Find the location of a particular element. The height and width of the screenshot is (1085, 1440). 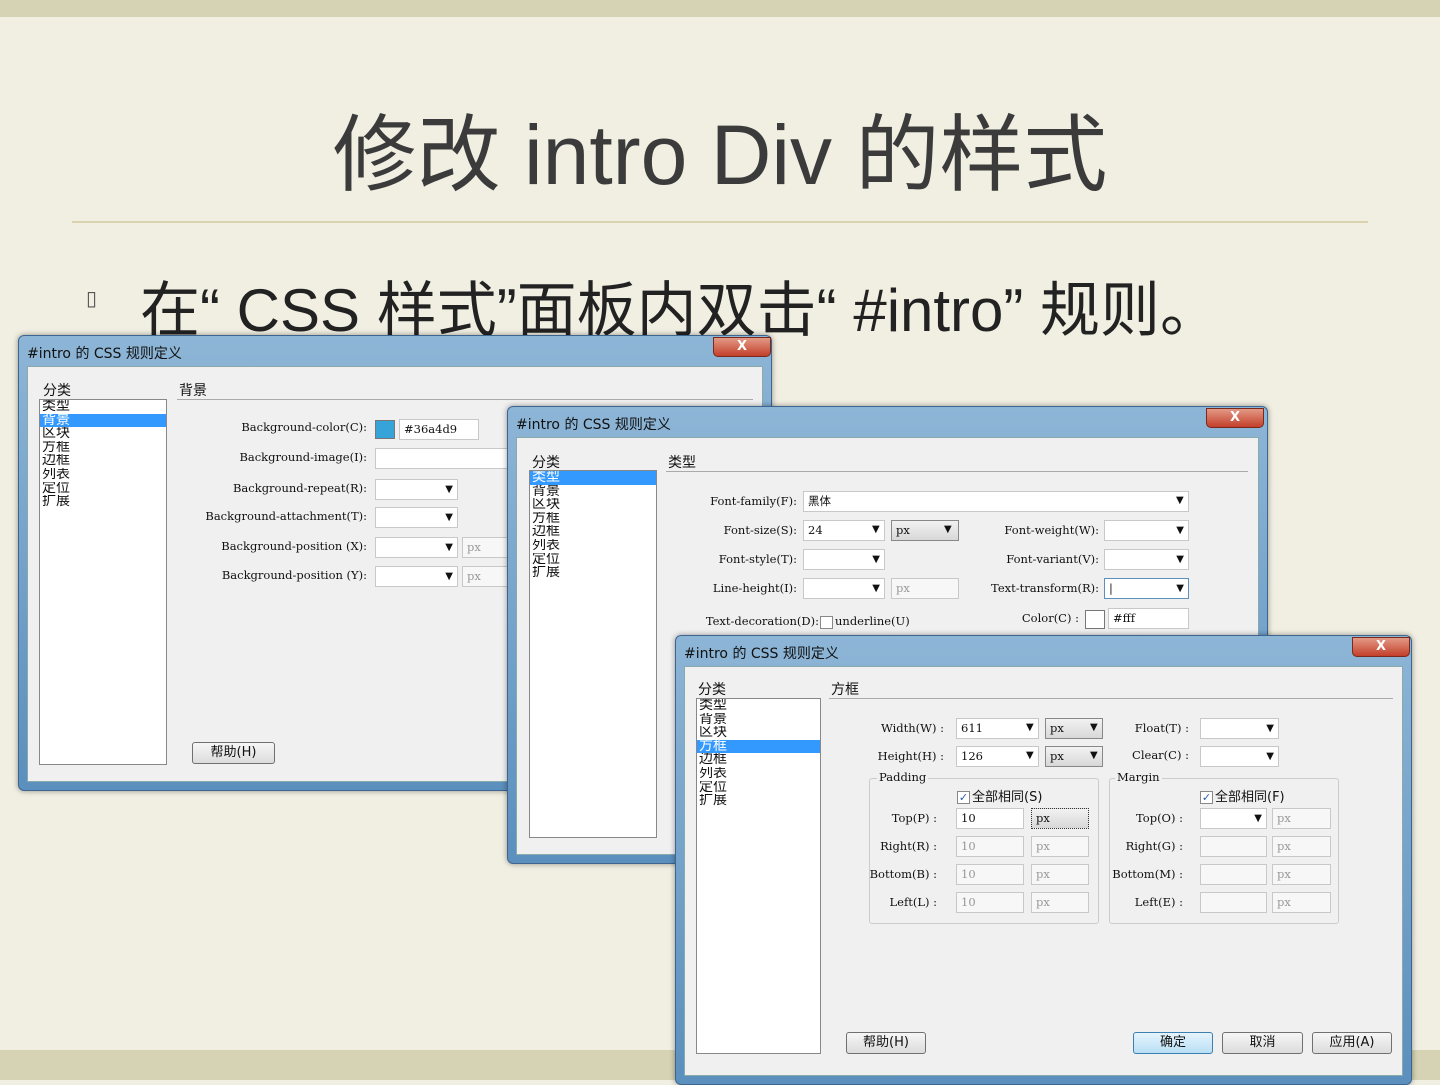

float-select: ▼ is located at coordinates (1239, 728).